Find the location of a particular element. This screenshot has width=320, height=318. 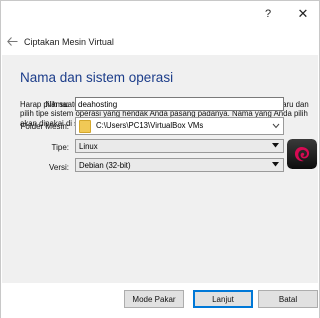

folder-icon is located at coordinates (85, 126).